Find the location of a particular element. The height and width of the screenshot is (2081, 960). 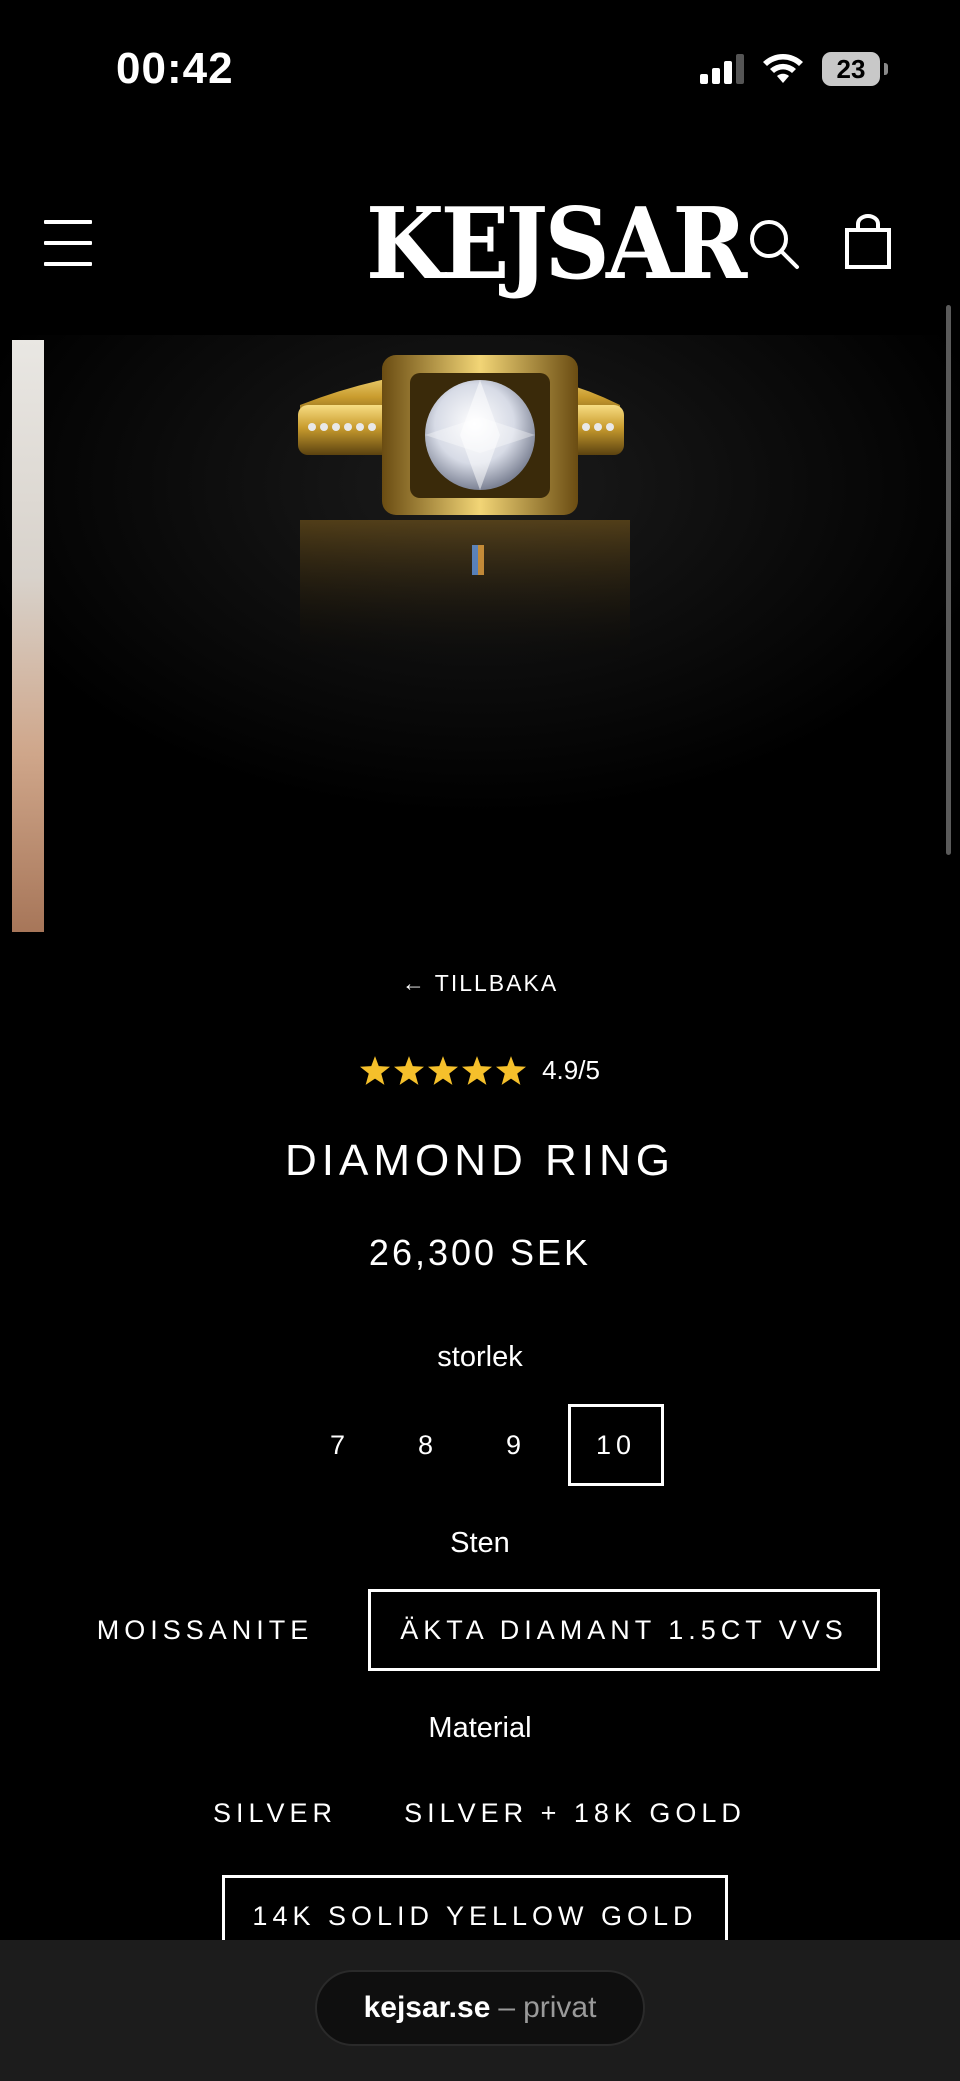

size-option-7: 7 is located at coordinates (340, 1445).